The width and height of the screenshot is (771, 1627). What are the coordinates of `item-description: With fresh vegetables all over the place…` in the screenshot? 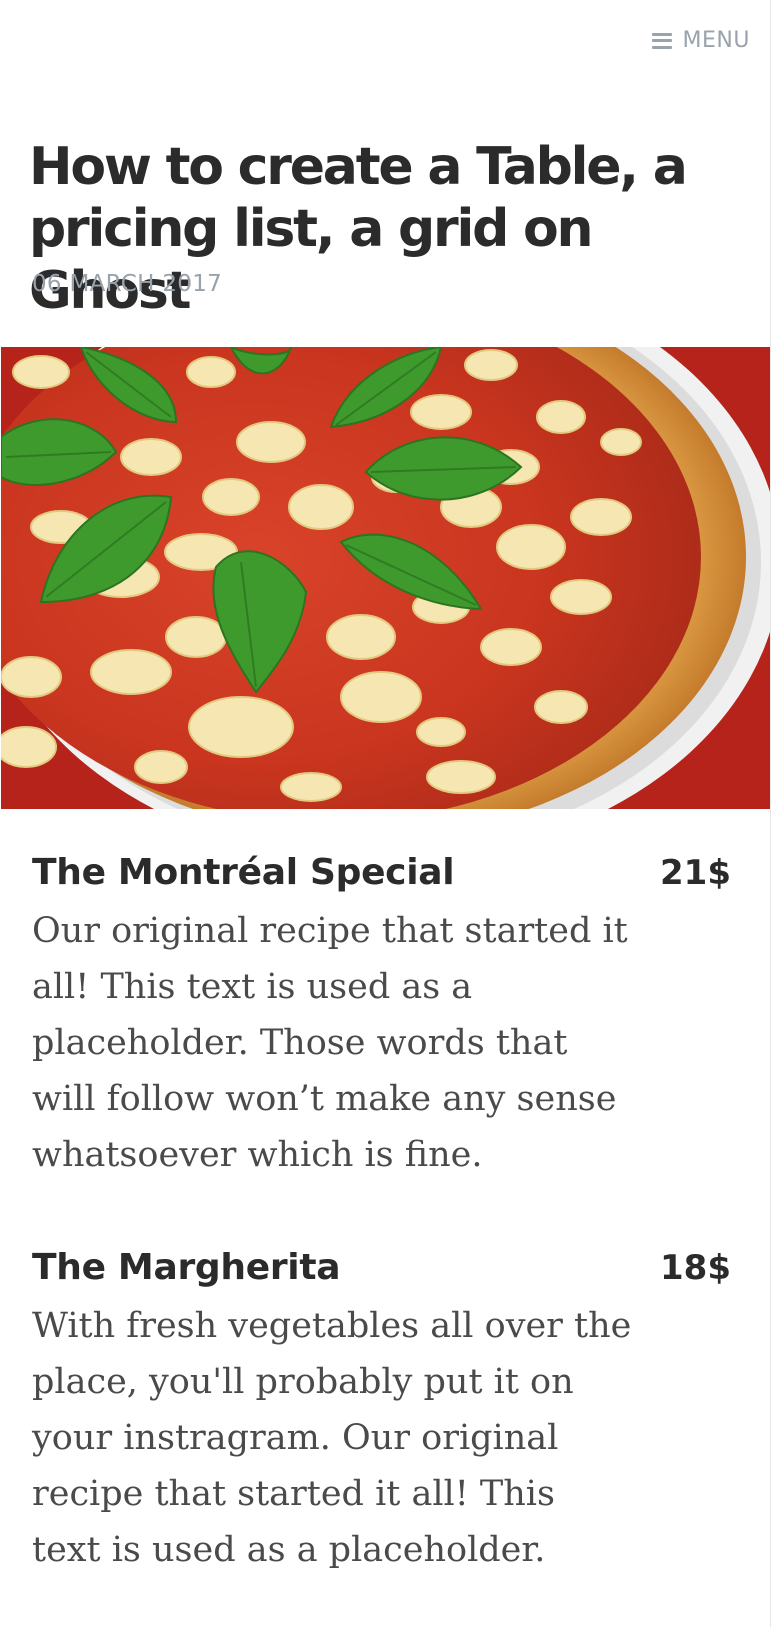 It's located at (332, 1438).